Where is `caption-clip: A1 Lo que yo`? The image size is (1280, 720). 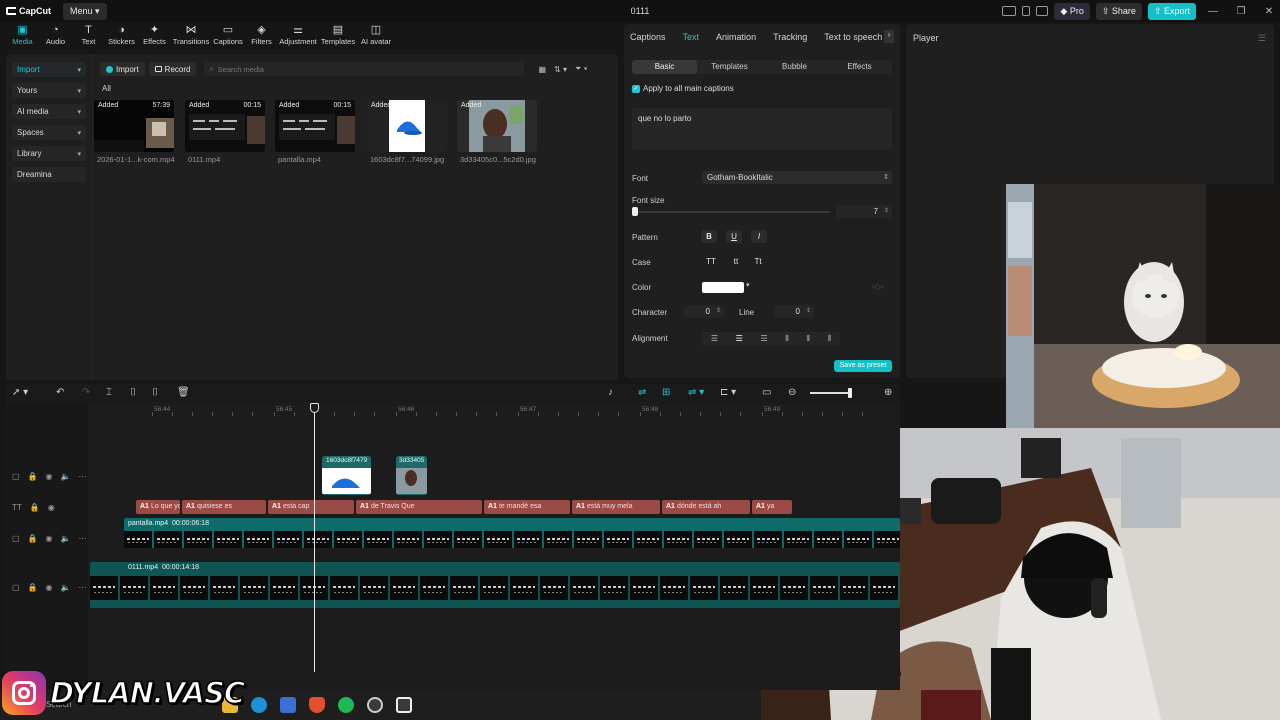
caption-clip: A1 Lo que yo is located at coordinates (158, 507).